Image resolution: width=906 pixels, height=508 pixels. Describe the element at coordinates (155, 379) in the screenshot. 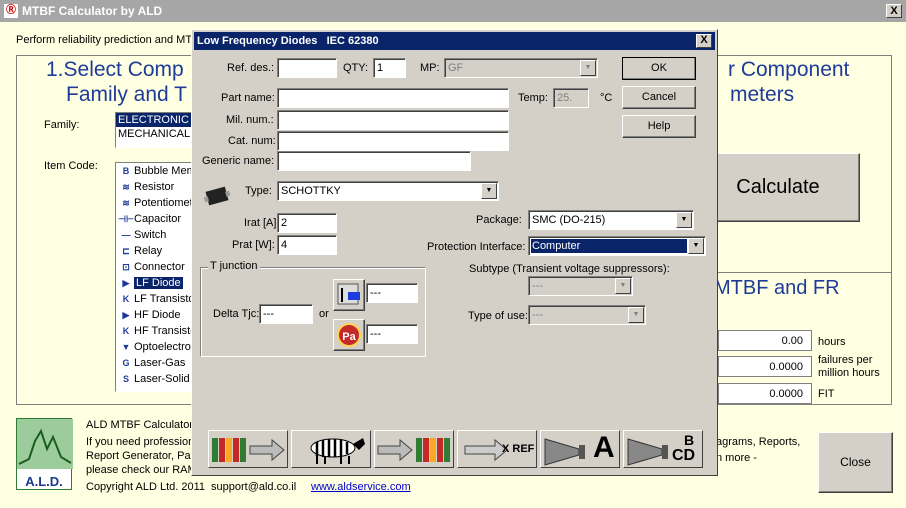

I see `item-laser-solid: S Laser-Solid` at that location.